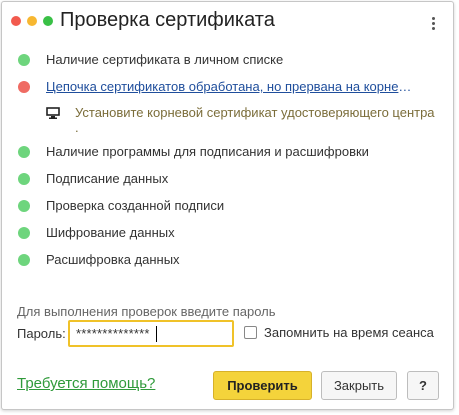 The width and height of the screenshot is (459, 415). What do you see at coordinates (110, 232) in the screenshot?
I see `check-label: Шифрование данных` at bounding box center [110, 232].